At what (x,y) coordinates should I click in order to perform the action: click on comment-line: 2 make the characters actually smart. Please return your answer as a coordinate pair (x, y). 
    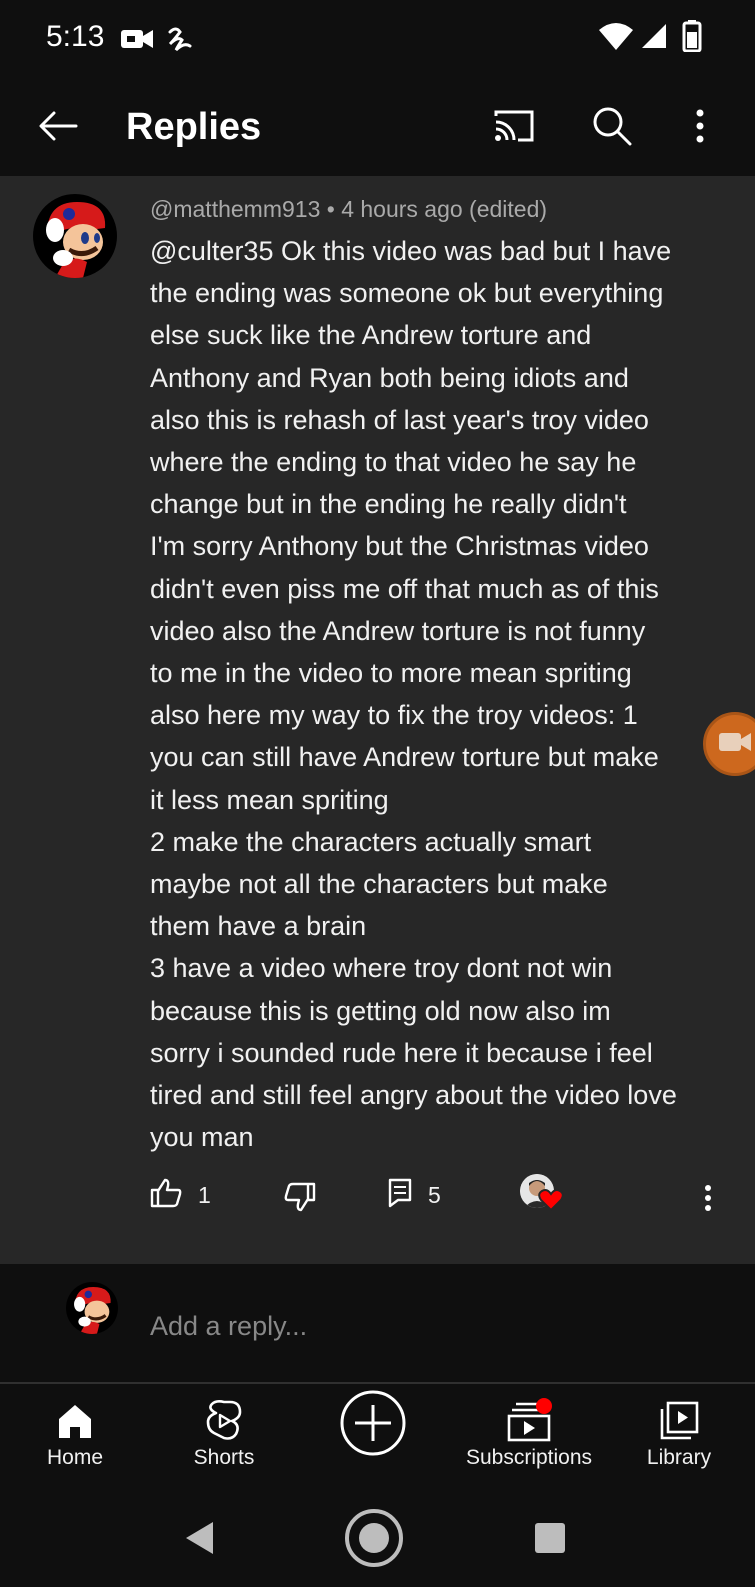
    Looking at the image, I should click on (371, 841).